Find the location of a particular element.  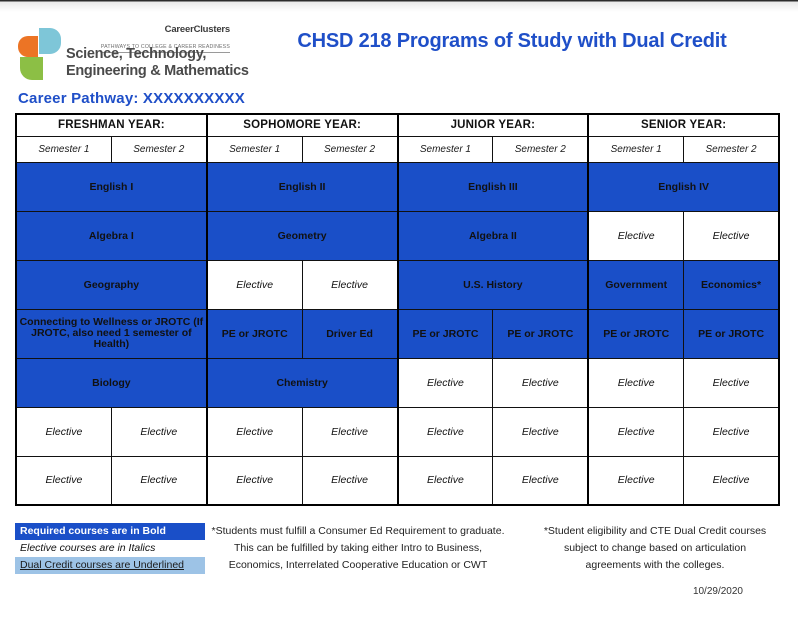

required-course-cell: English IV is located at coordinates (683, 186).